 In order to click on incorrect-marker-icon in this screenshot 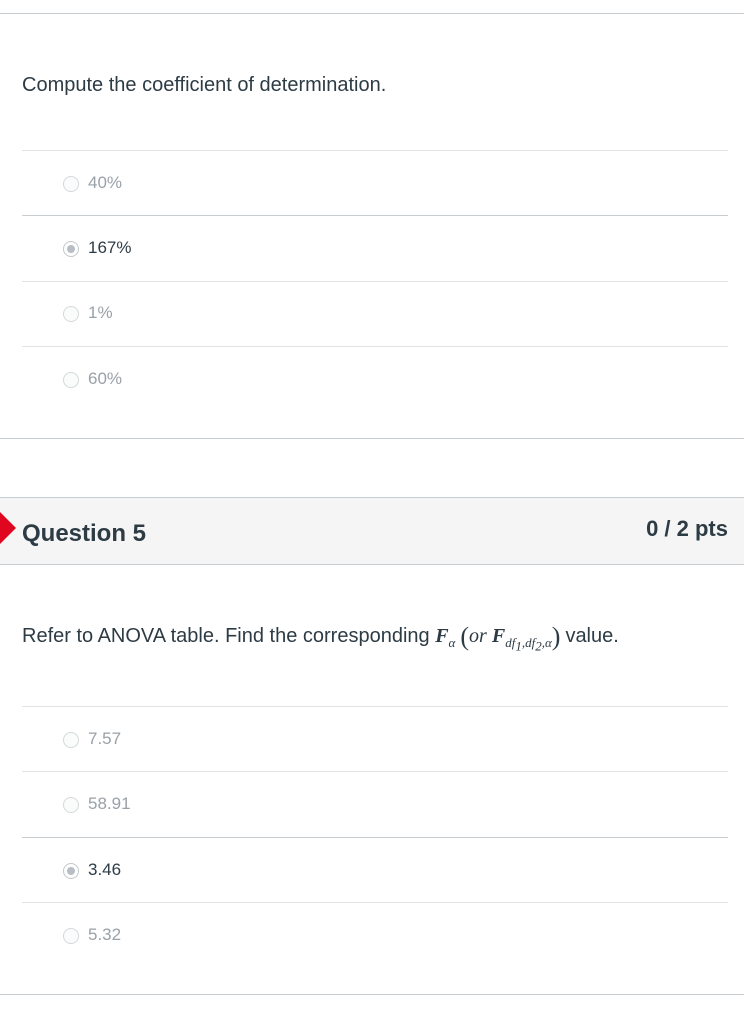, I will do `click(8, 528)`.